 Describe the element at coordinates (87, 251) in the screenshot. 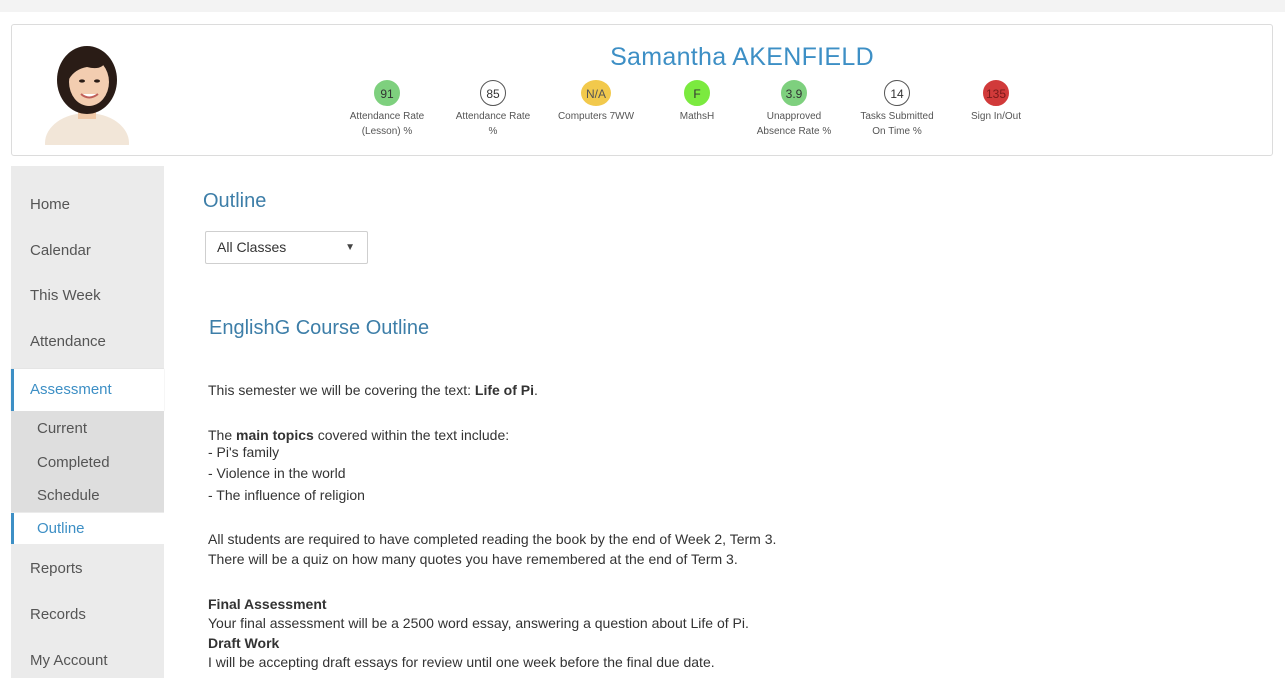

I see `sidebar-item-calendar: Calendar` at that location.